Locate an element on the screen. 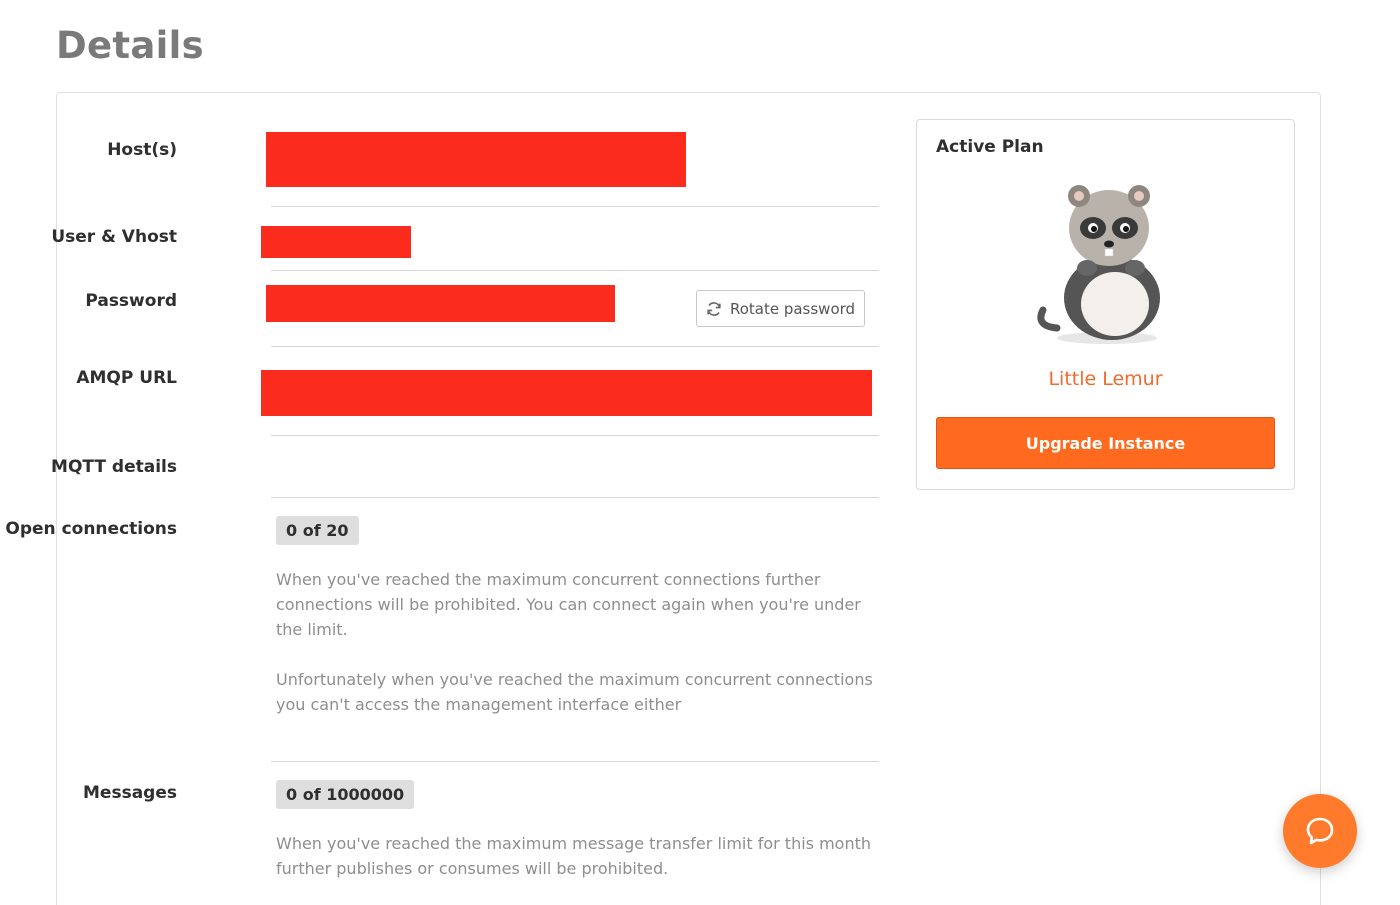 This screenshot has height=905, width=1400. open-connections-label: Open connections is located at coordinates (91, 529).